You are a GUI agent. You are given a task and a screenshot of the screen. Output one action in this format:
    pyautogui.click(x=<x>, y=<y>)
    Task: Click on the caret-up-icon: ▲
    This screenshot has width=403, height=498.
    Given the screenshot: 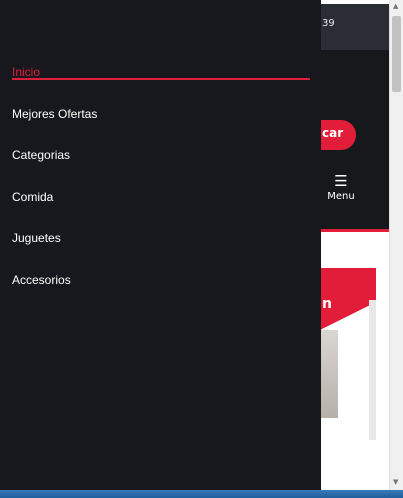 What is the action you would take?
    pyautogui.click(x=395, y=6)
    